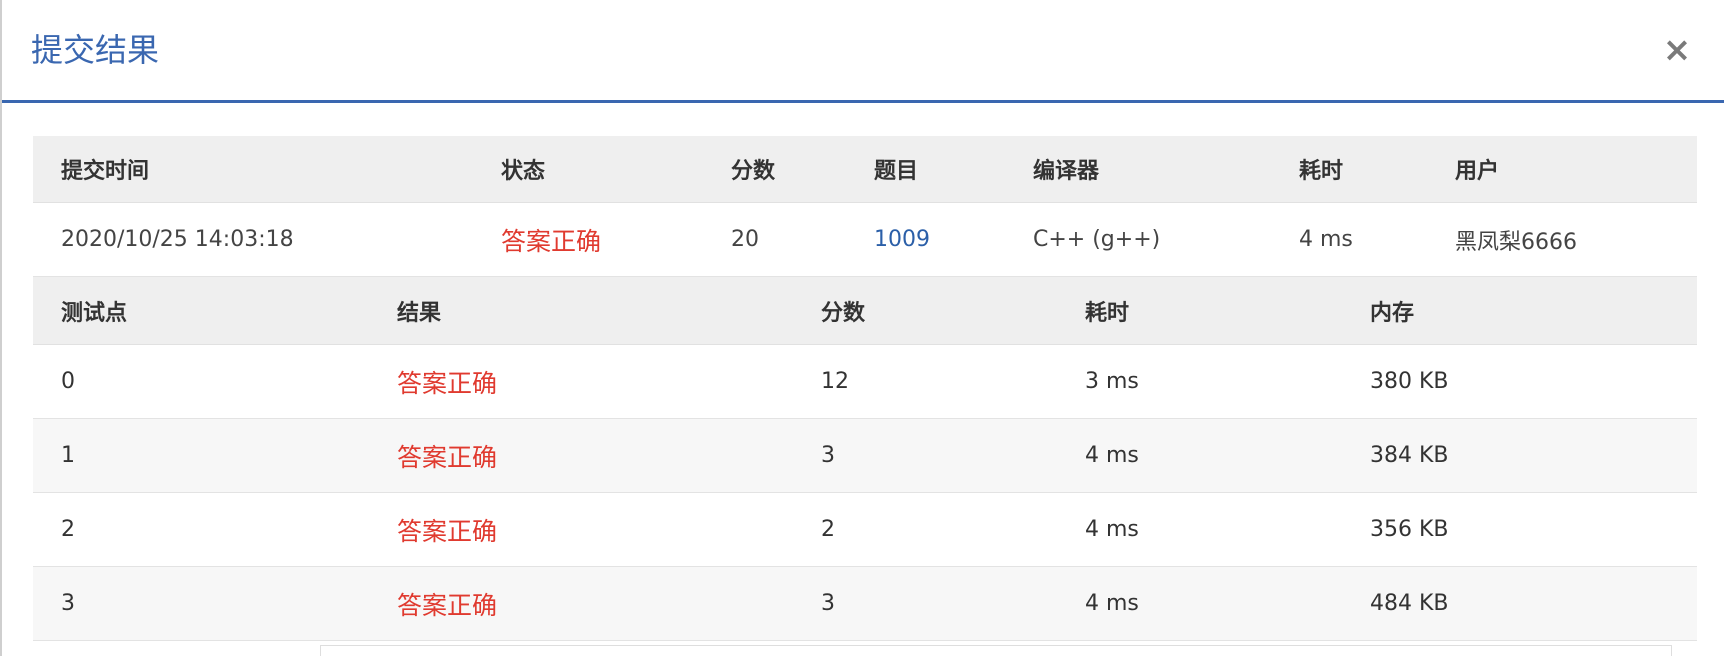  What do you see at coordinates (1112, 381) in the screenshot?
I see `test-point-duration: 3 ms` at bounding box center [1112, 381].